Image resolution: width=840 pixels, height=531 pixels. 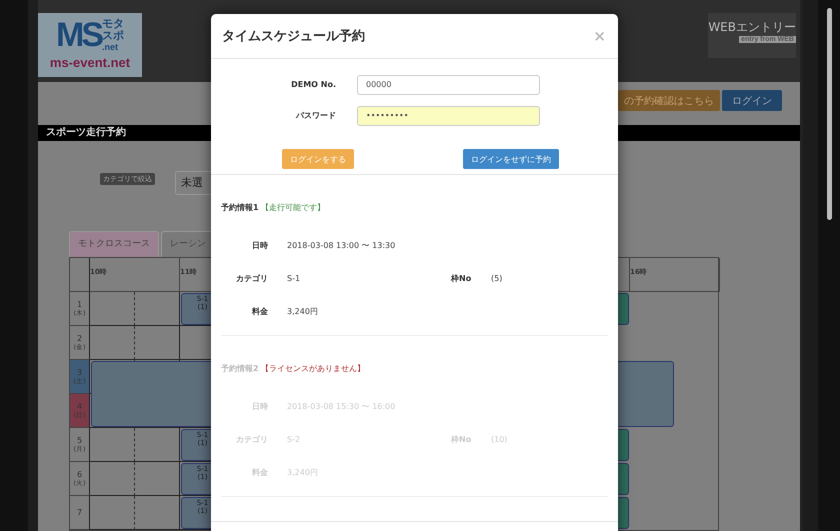 I want to click on slot-label: 枠No, so click(x=461, y=278).